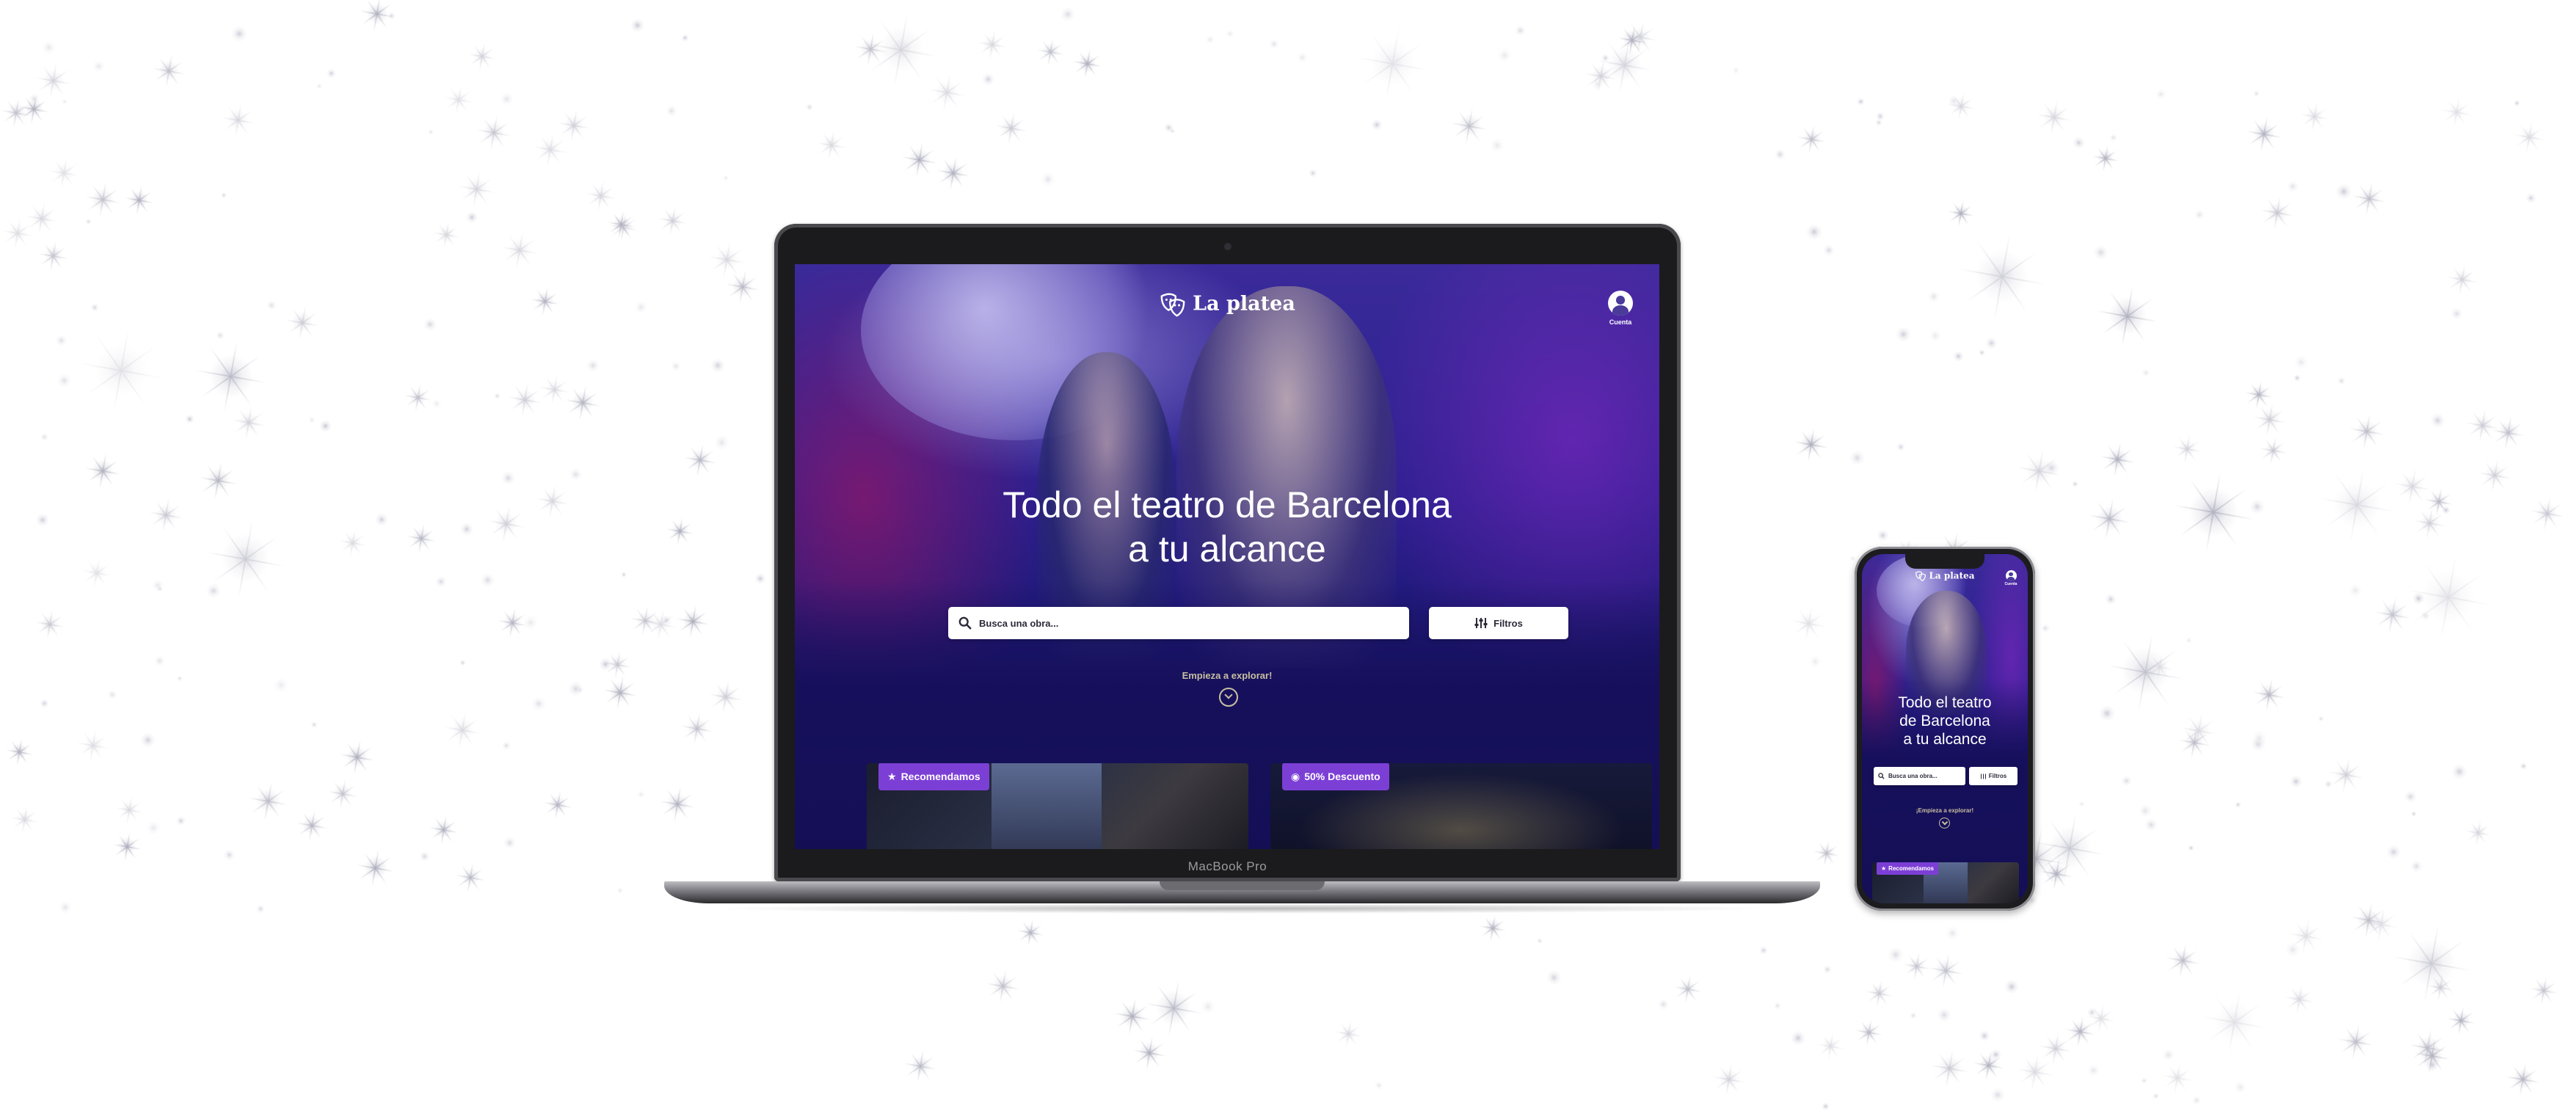  I want to click on star-icon: ★, so click(1884, 868).